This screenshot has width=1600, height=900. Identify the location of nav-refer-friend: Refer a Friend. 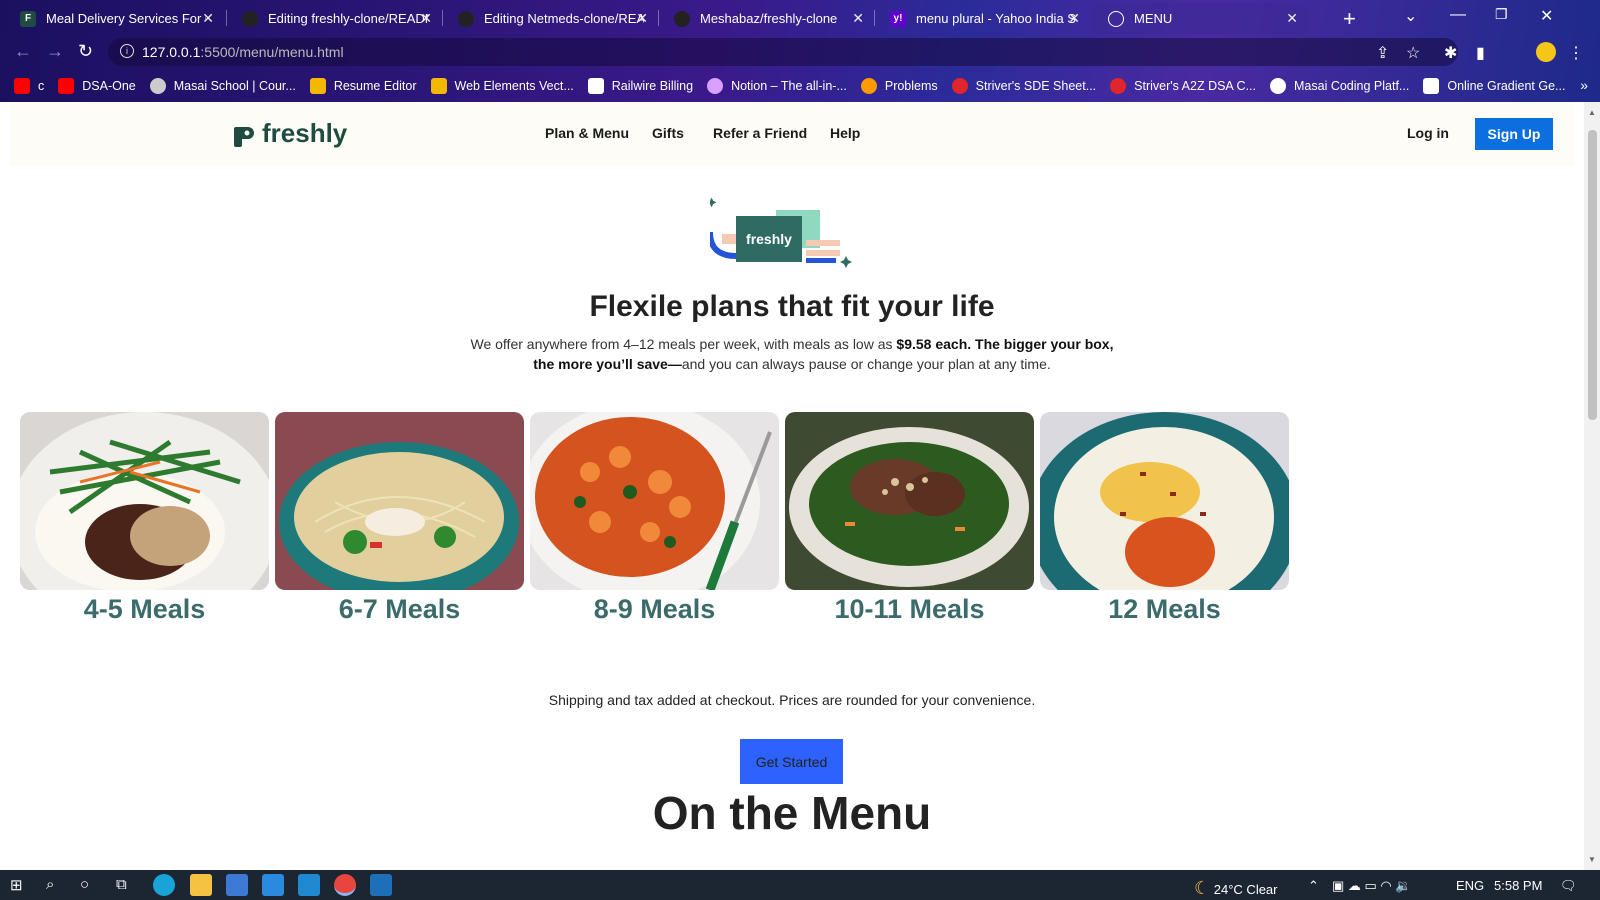
(760, 133).